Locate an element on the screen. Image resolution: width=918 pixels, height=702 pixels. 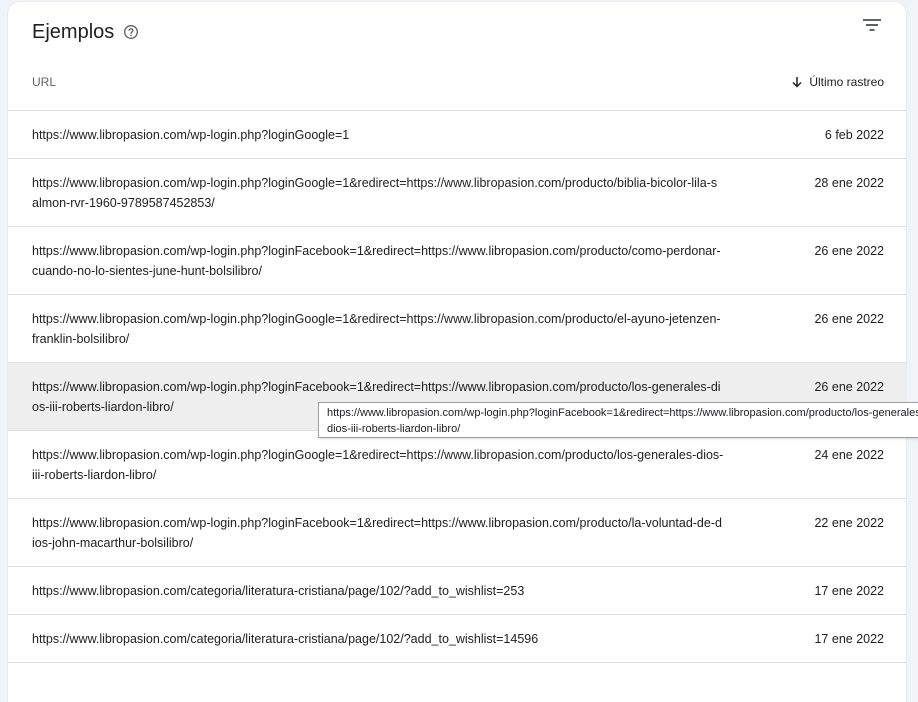
row-date: 24 ene 2022 is located at coordinates (849, 455).